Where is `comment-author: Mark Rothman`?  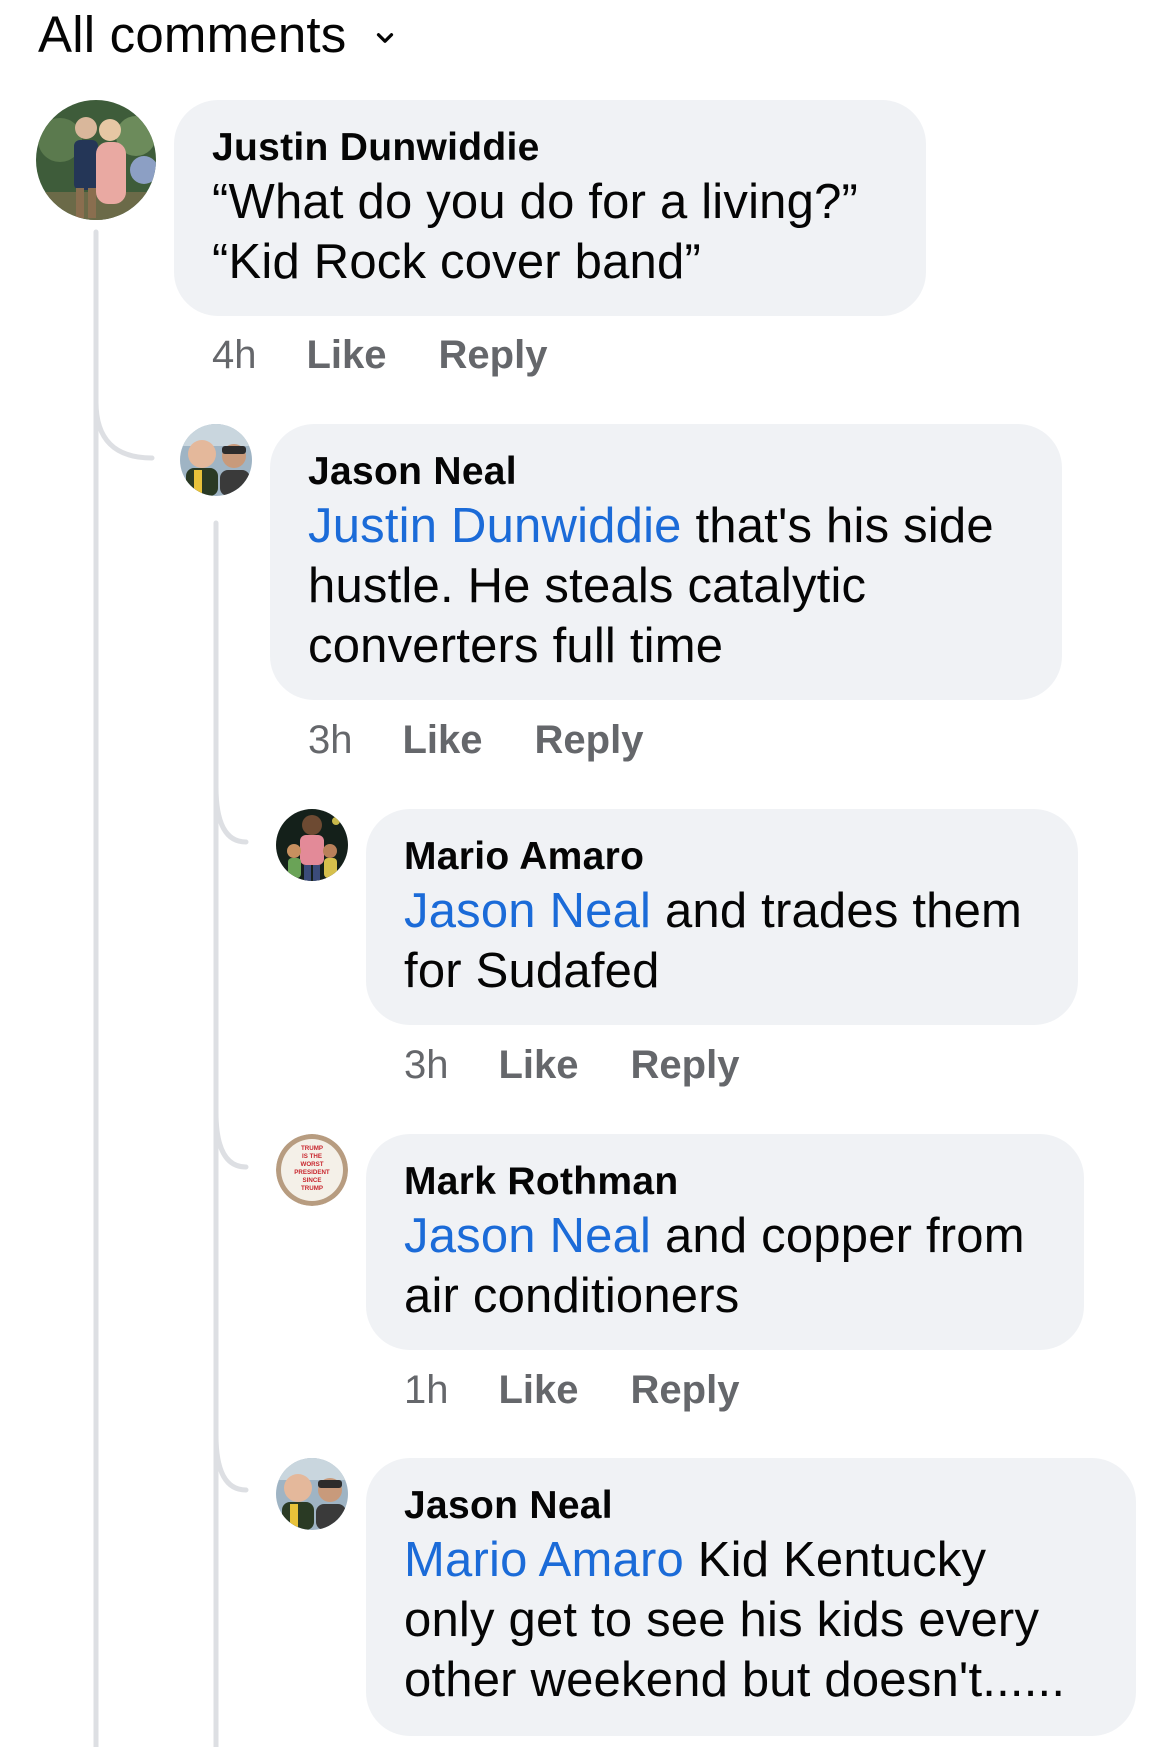
comment-author: Mark Rothman is located at coordinates (727, 1182).